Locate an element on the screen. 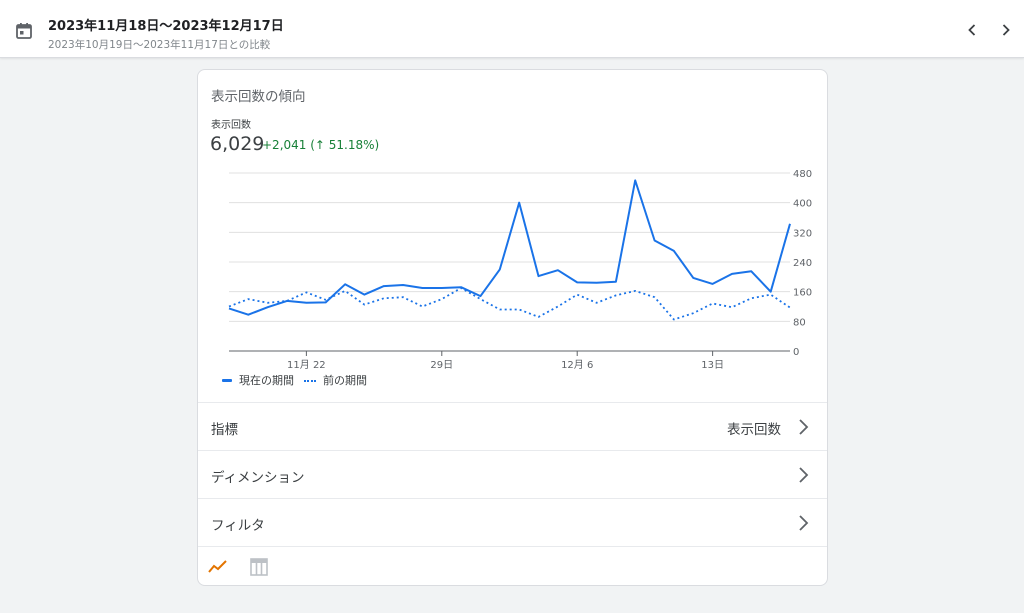  x-tick-label: 11月 22 is located at coordinates (306, 365).